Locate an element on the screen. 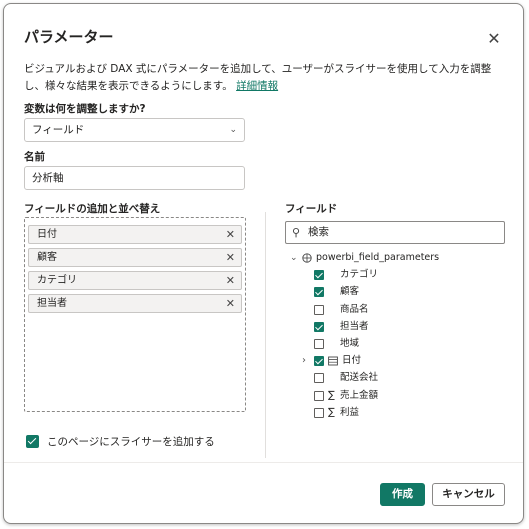  add-slicer-label: このページにスライサーを追加する is located at coordinates (131, 442).